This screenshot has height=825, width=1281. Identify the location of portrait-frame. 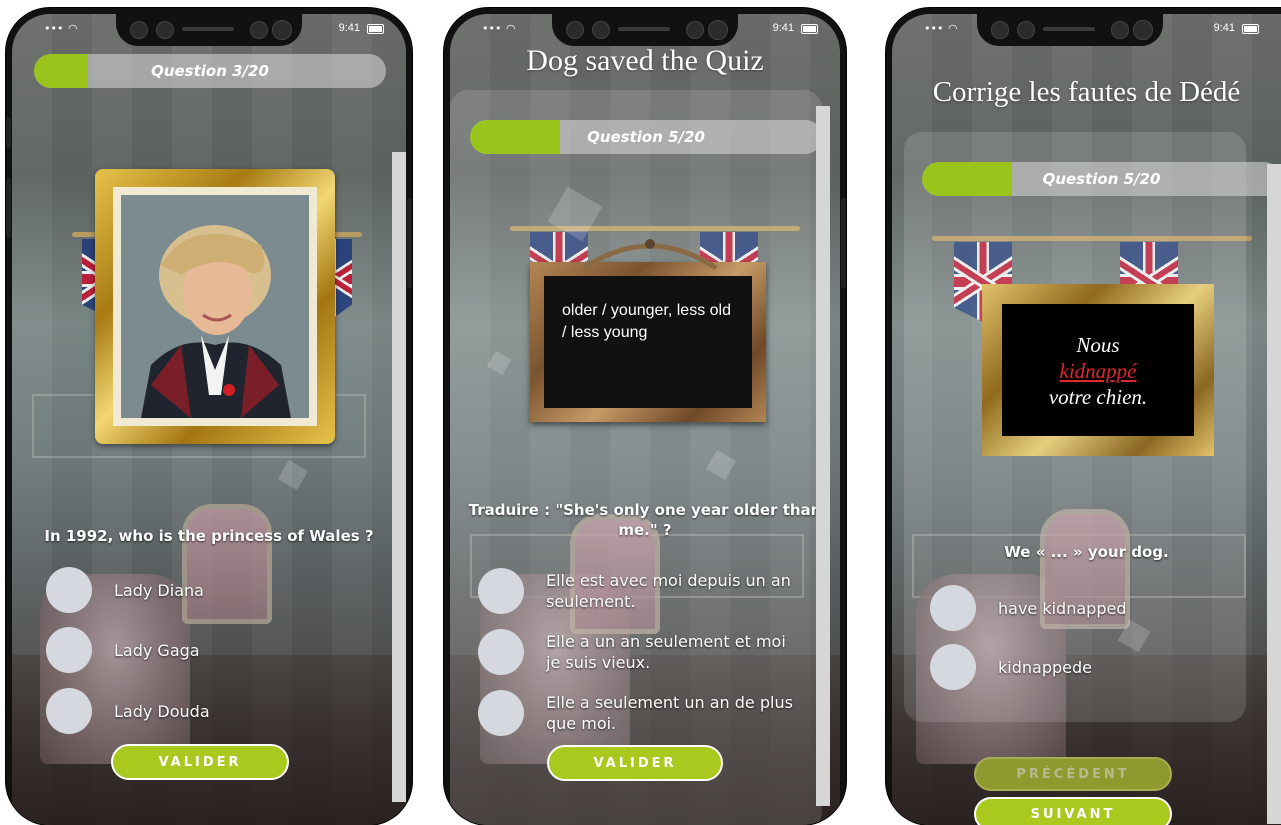
(215, 306).